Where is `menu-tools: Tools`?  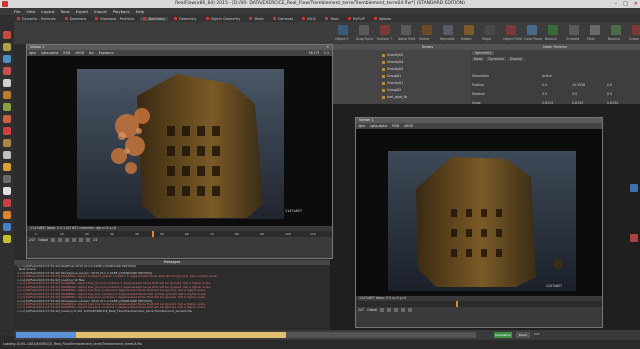 menu-tools: Tools is located at coordinates (64, 11).